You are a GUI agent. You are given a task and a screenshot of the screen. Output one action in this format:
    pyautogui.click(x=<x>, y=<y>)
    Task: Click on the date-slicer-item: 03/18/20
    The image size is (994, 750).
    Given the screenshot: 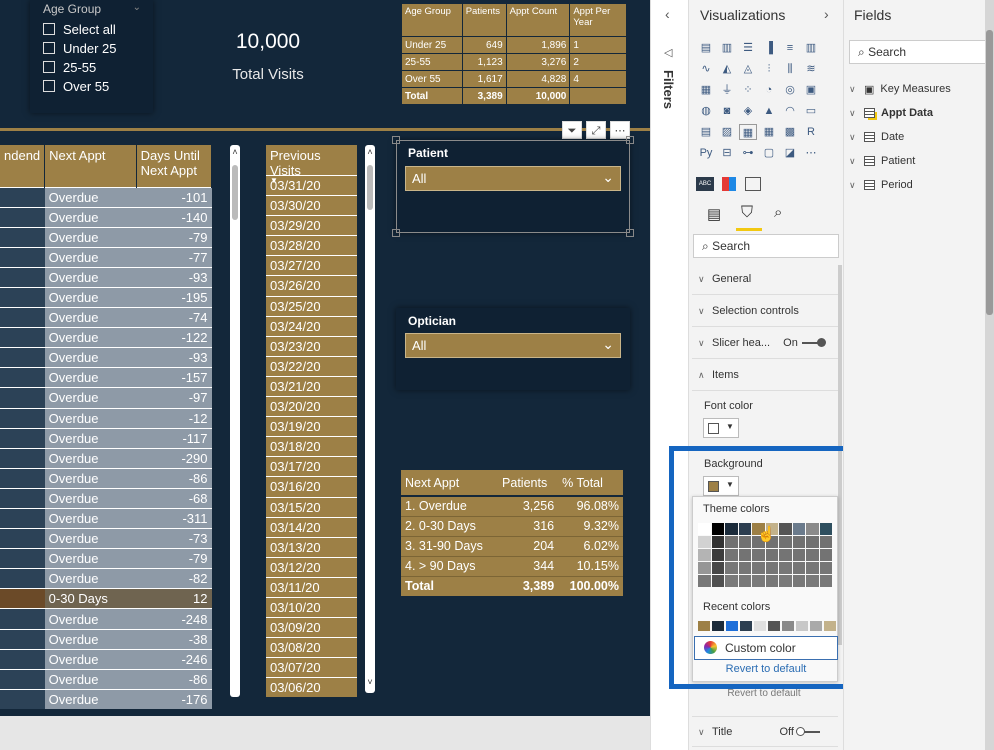 What is the action you would take?
    pyautogui.click(x=311, y=446)
    